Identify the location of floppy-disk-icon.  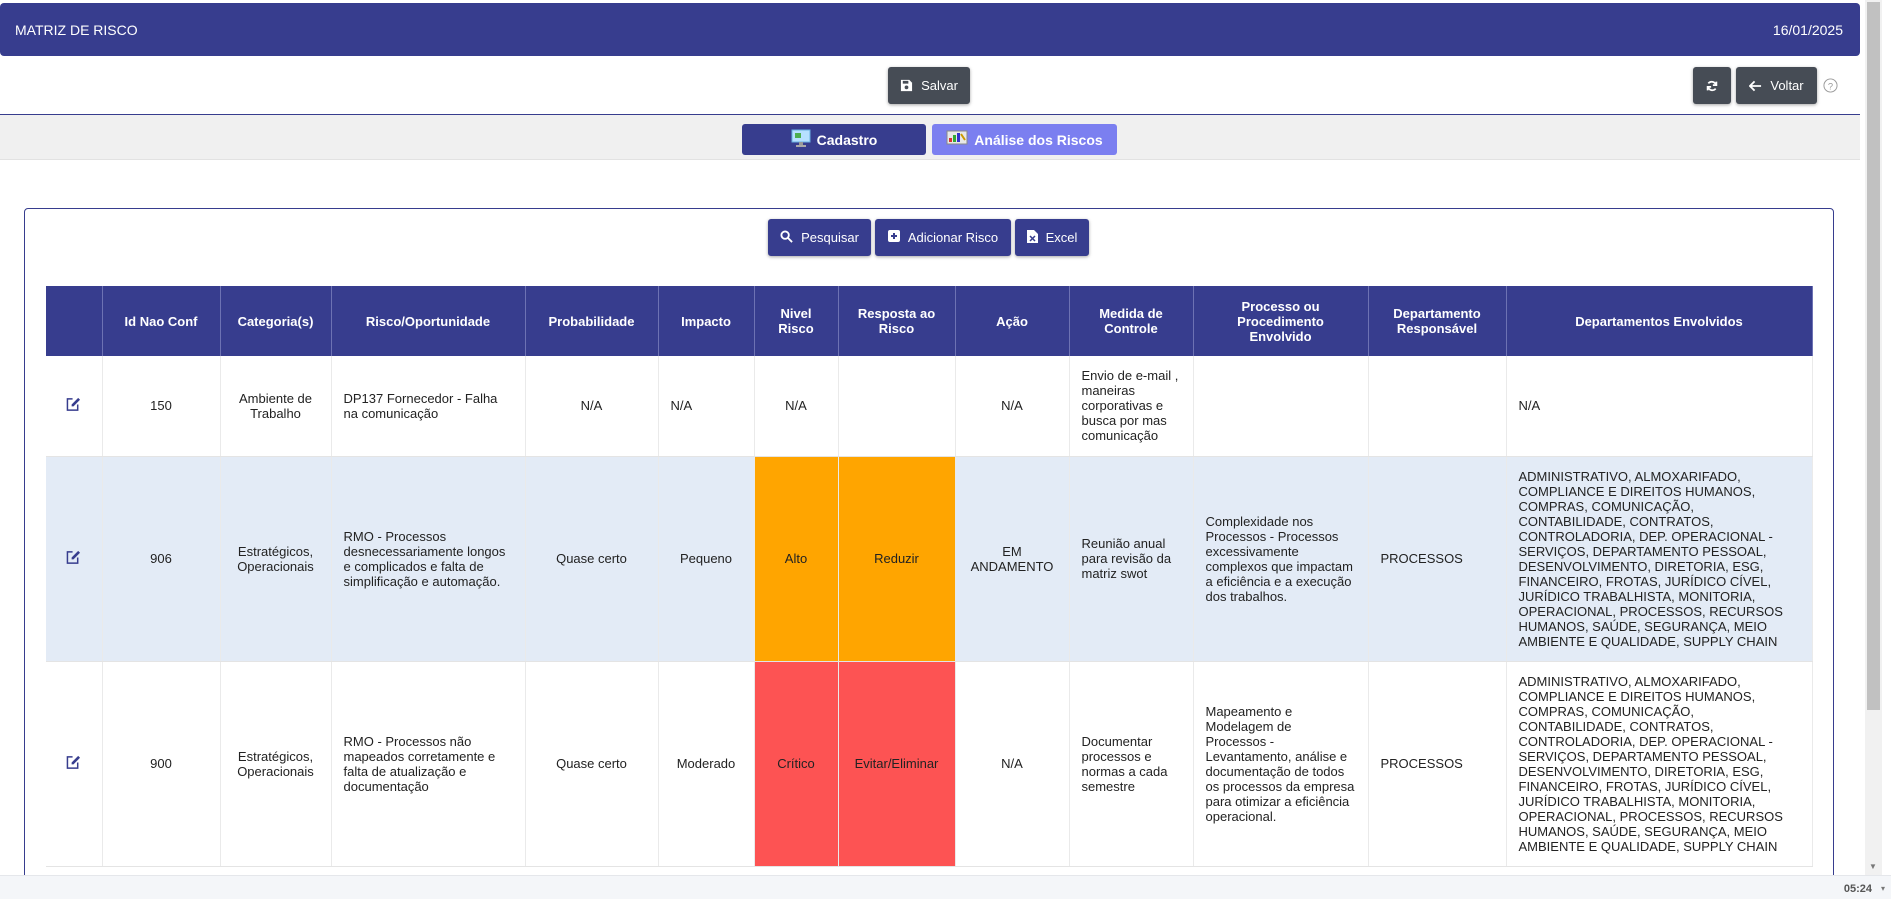
(906, 85).